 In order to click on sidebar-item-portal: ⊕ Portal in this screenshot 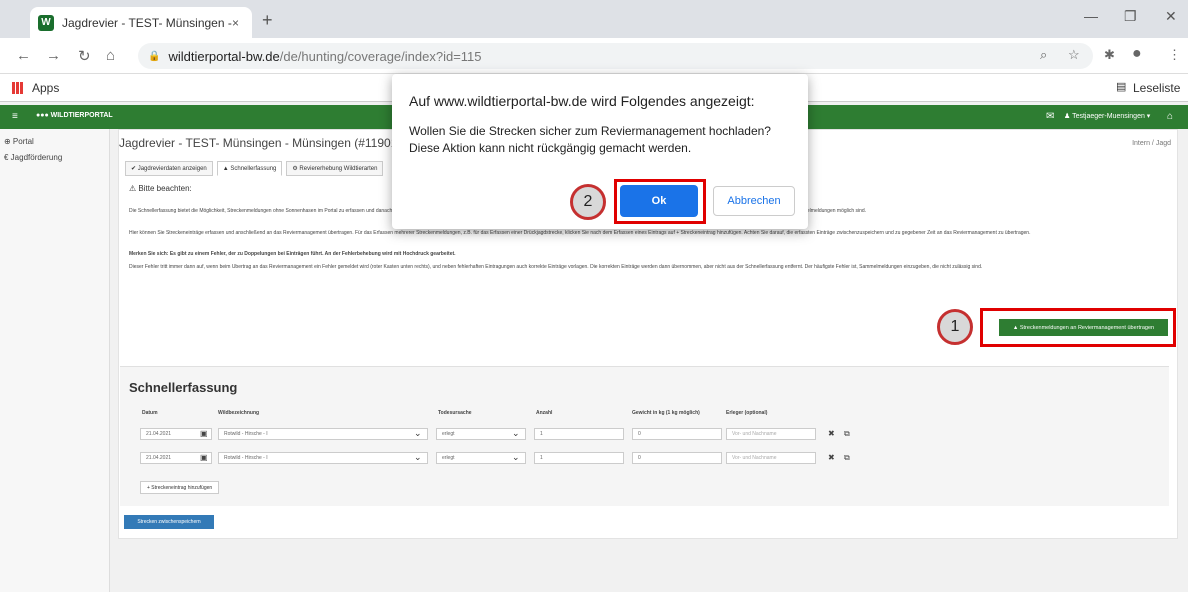, I will do `click(19, 141)`.